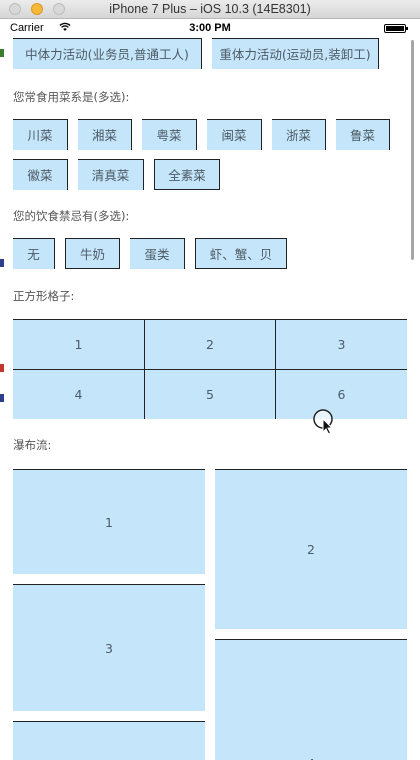  I want to click on waterfall-cell: 4, so click(311, 699).